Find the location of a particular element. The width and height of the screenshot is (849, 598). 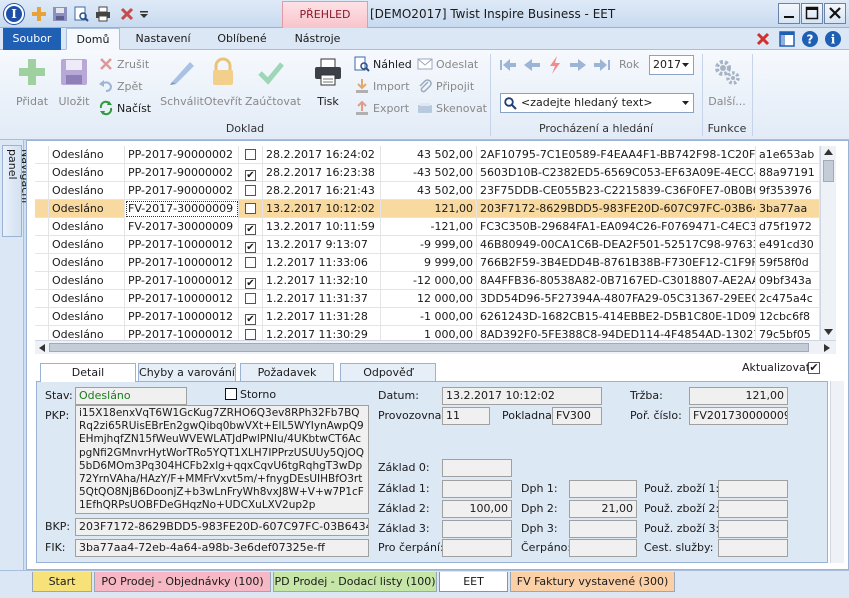

lightning-icon is located at coordinates (555, 65).